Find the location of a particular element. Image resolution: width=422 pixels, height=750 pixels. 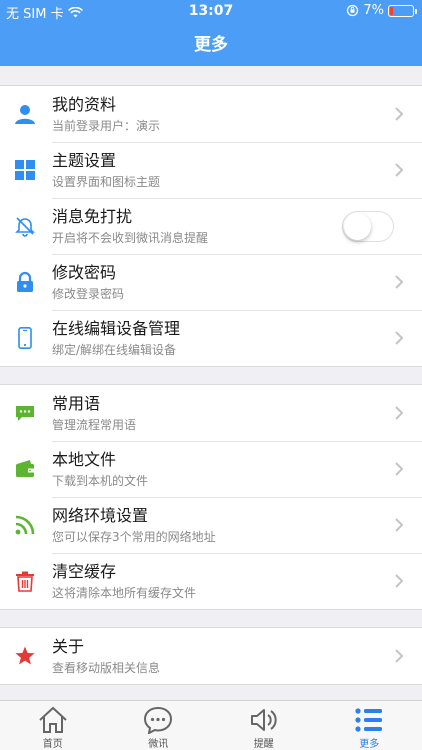

row-common-phrases: 常用语 管理流程常用语 is located at coordinates (211, 413).